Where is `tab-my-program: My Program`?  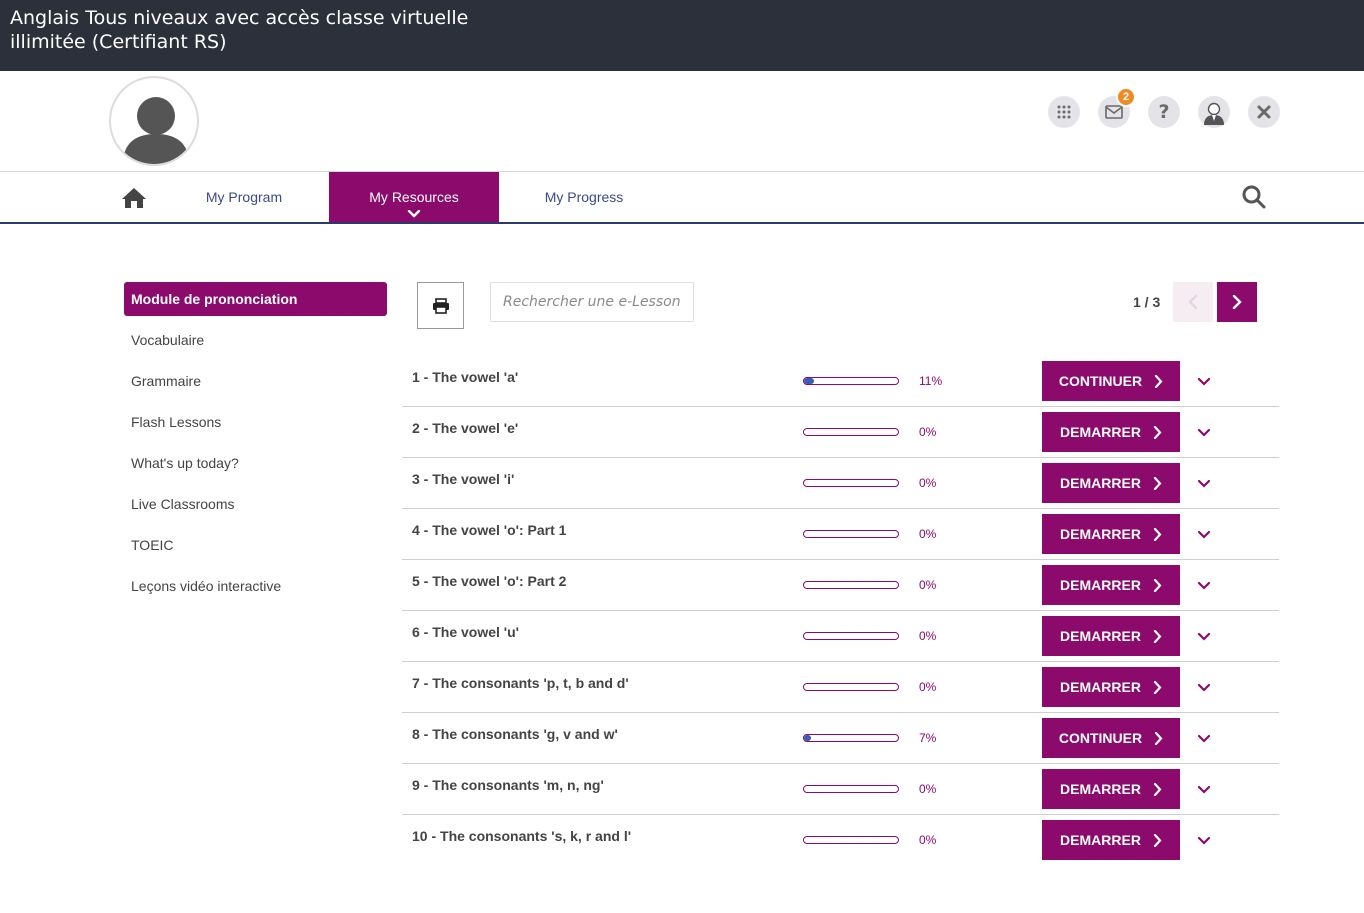 tab-my-program: My Program is located at coordinates (244, 197).